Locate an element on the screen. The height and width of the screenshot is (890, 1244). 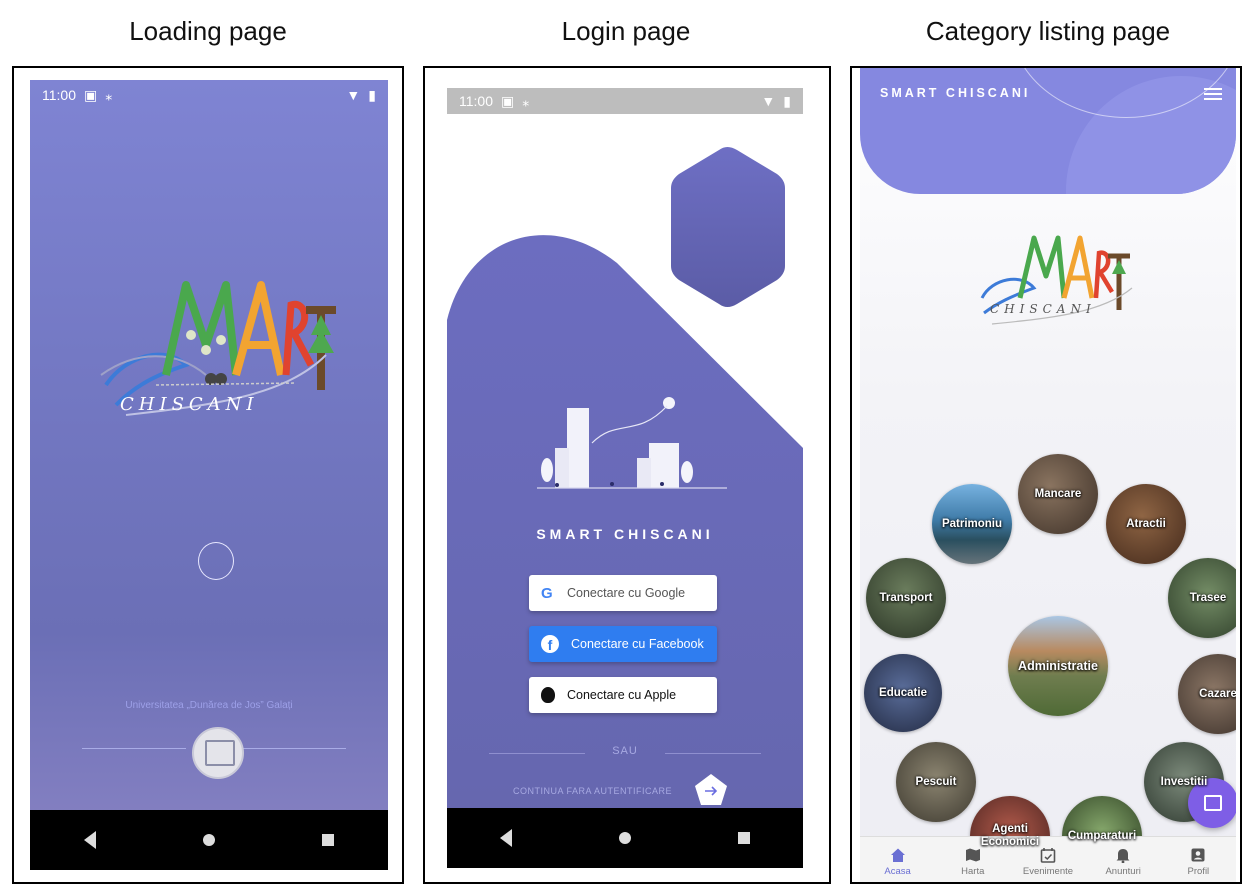
bottom-navigation: Acasa Harta Evenimente Anunturi Profil is located at coordinates (1048, 859).